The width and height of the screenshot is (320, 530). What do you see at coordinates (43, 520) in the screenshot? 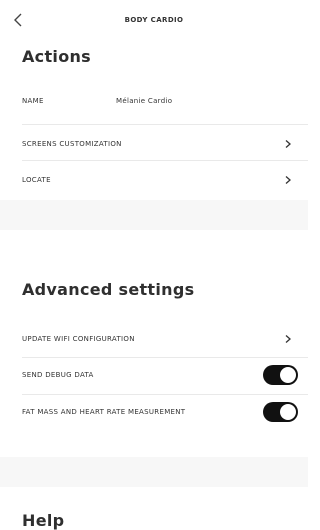
I see `section-title-help: Help` at bounding box center [43, 520].